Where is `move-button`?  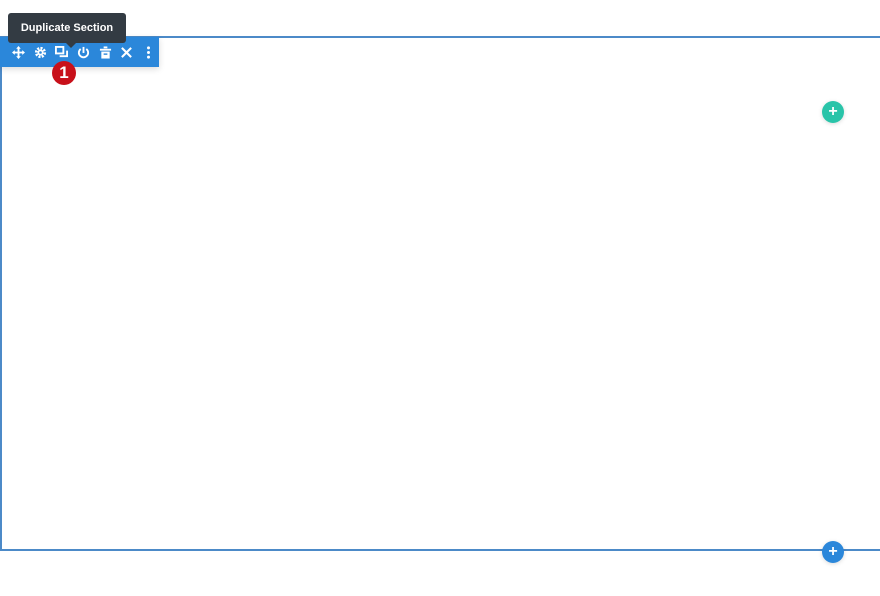
move-button is located at coordinates (19, 52).